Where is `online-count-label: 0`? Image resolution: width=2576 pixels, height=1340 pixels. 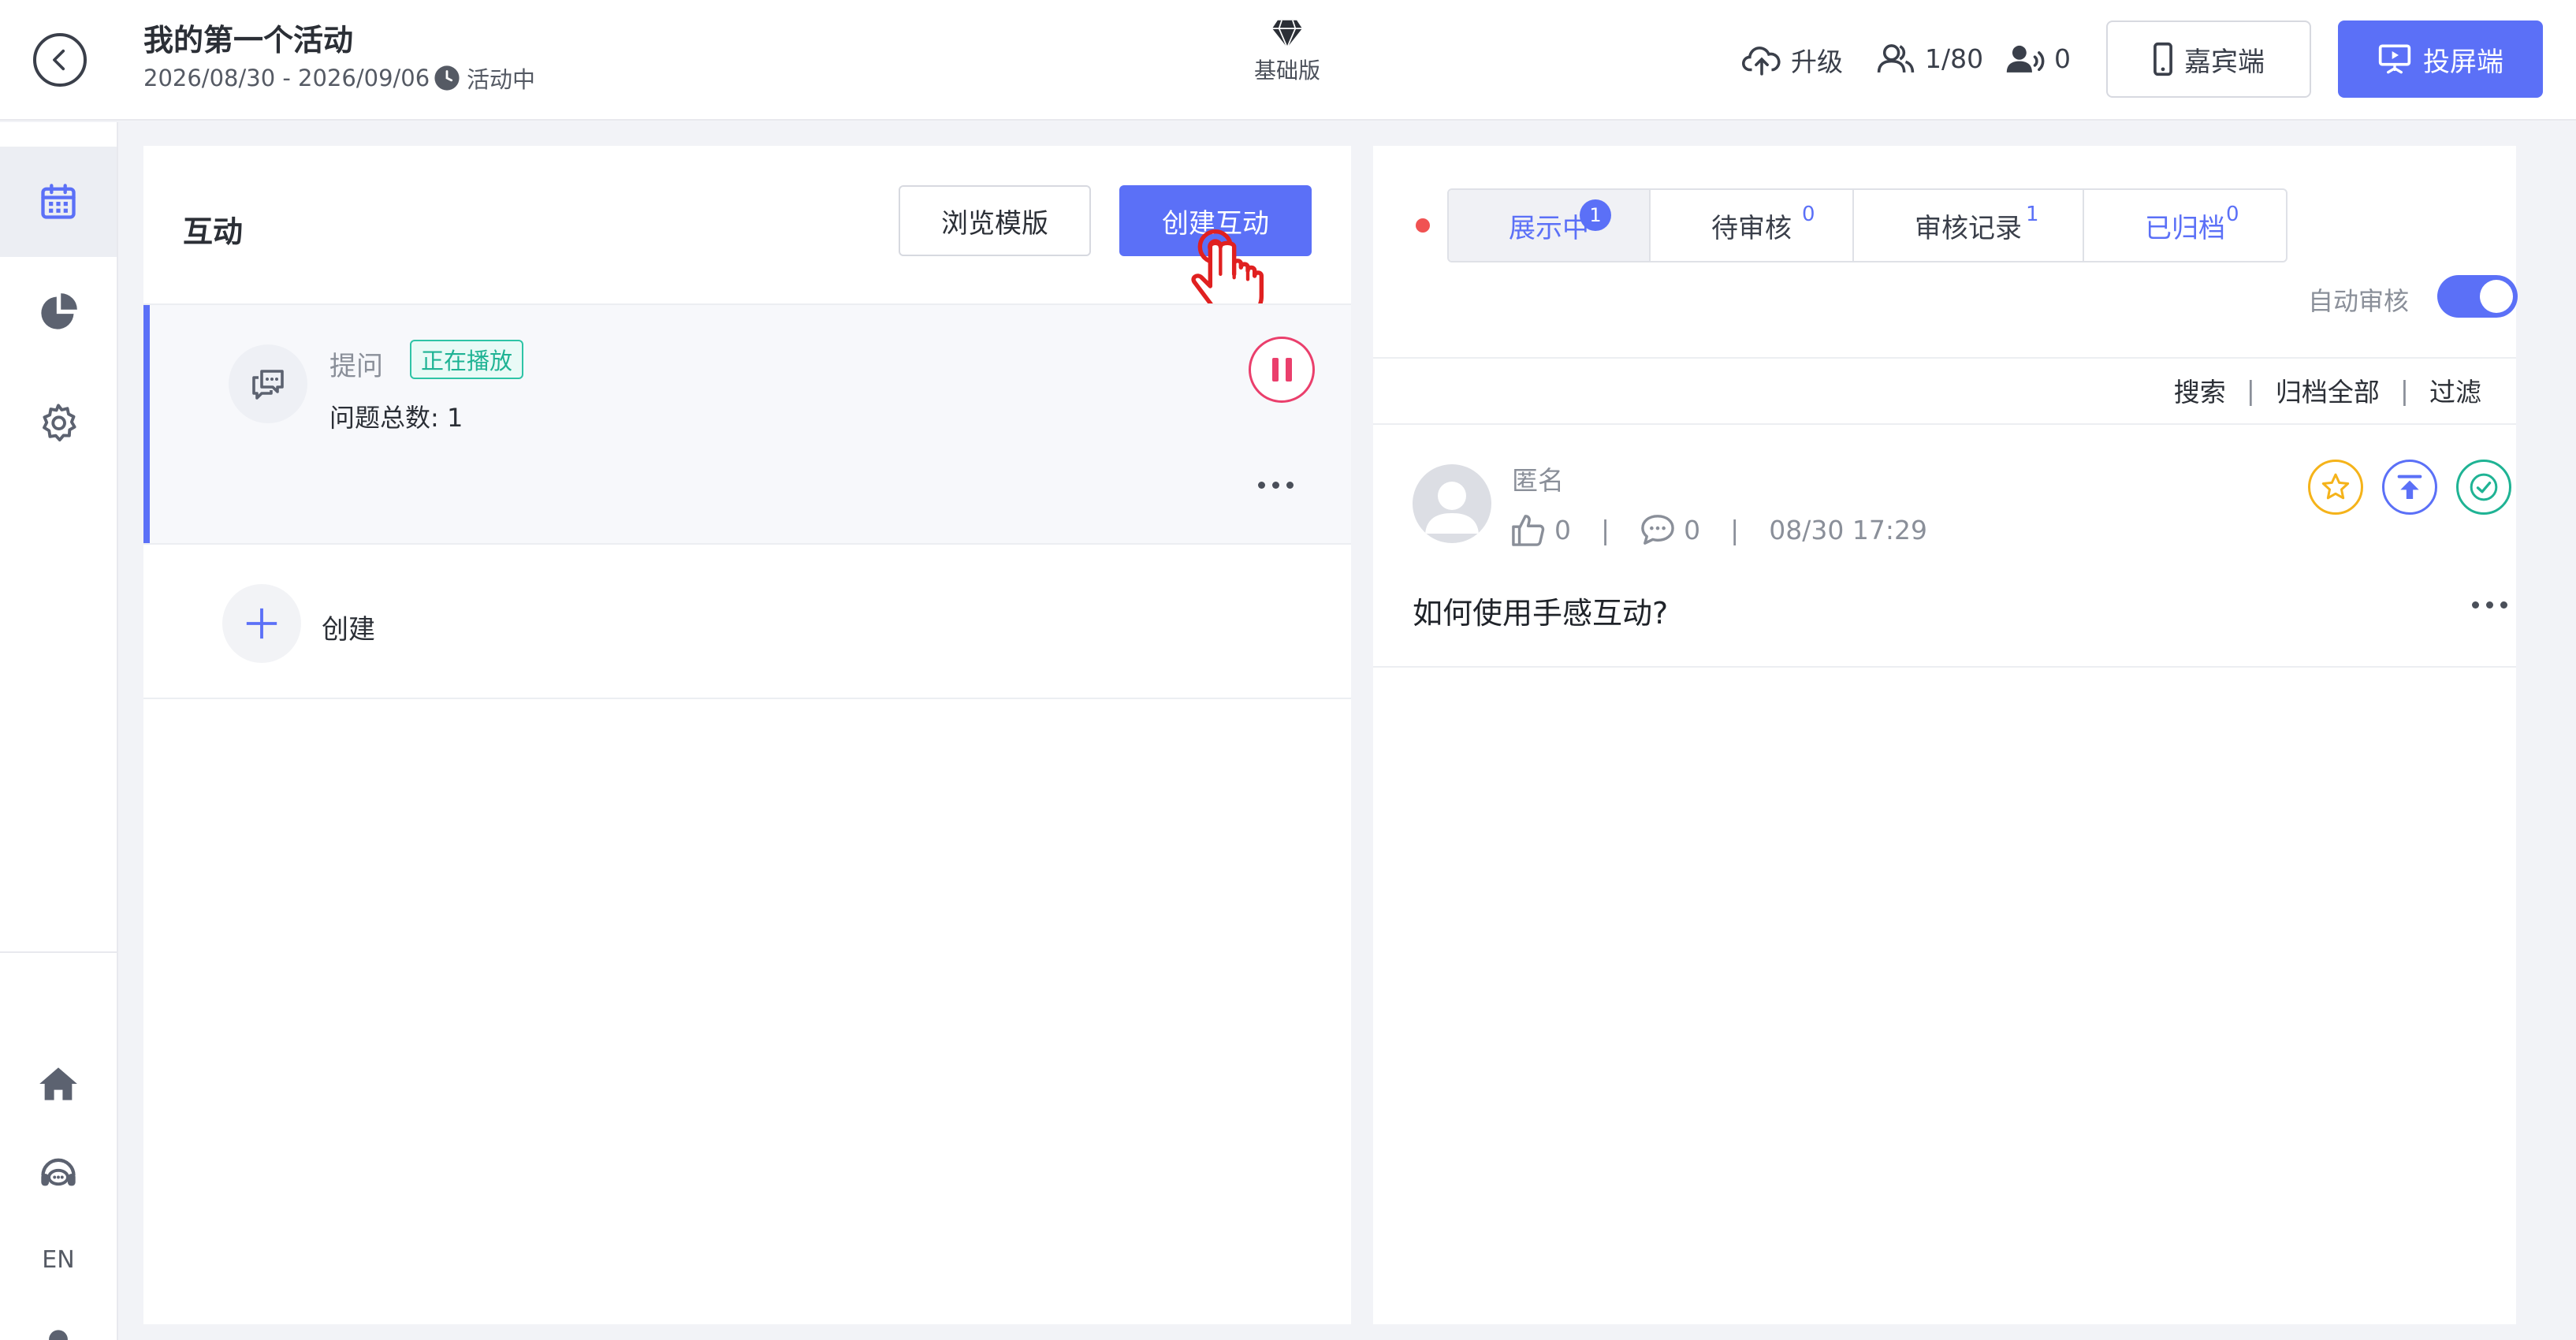 online-count-label: 0 is located at coordinates (2062, 59).